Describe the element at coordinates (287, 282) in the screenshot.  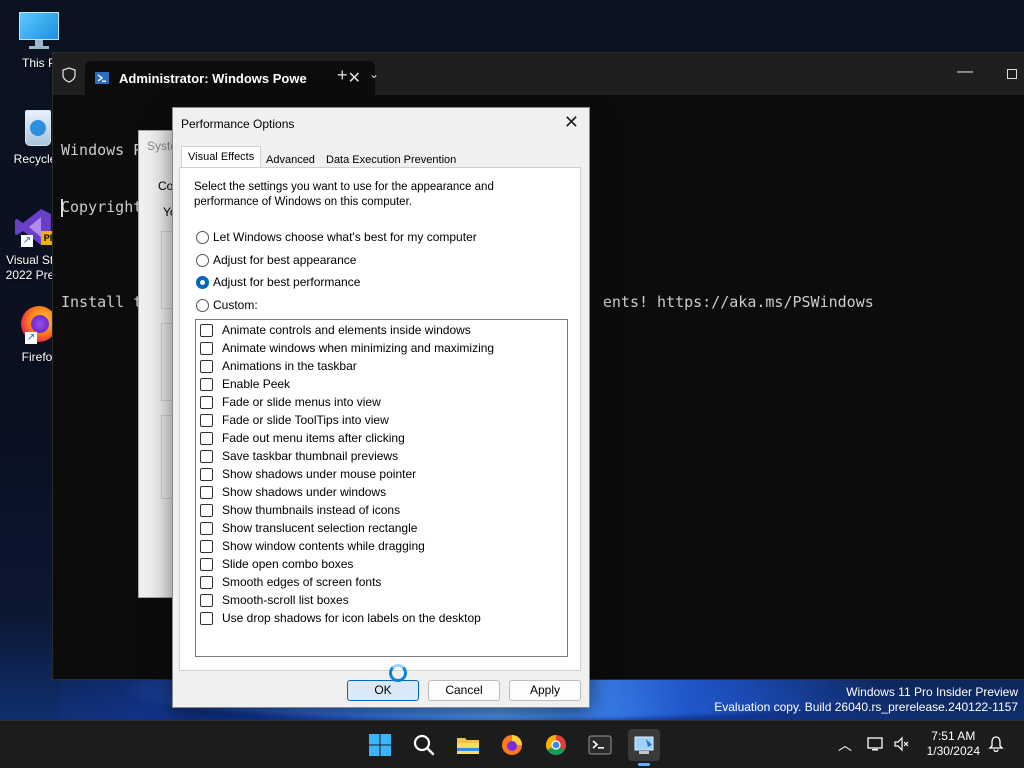
I see `radio-label: Adjust for best performance` at that location.